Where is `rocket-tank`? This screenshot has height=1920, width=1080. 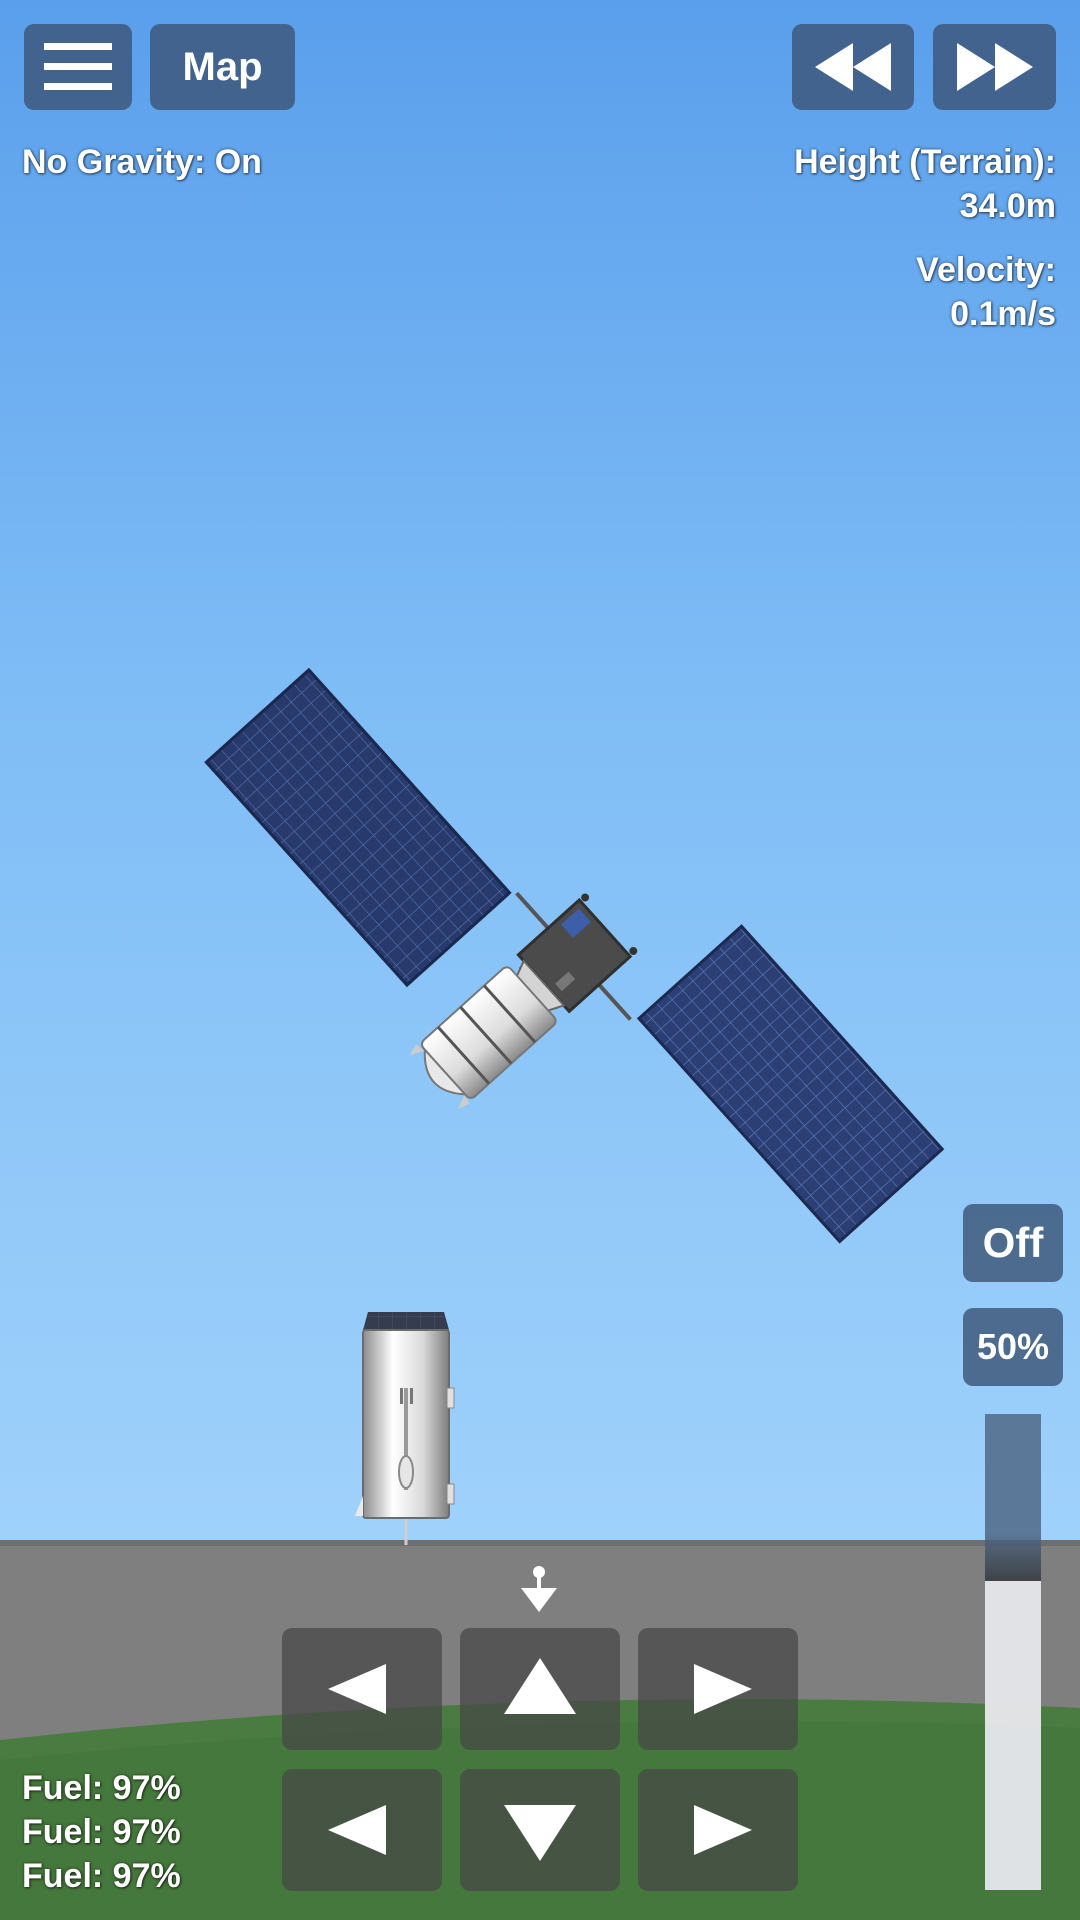
rocket-tank is located at coordinates (405, 1428).